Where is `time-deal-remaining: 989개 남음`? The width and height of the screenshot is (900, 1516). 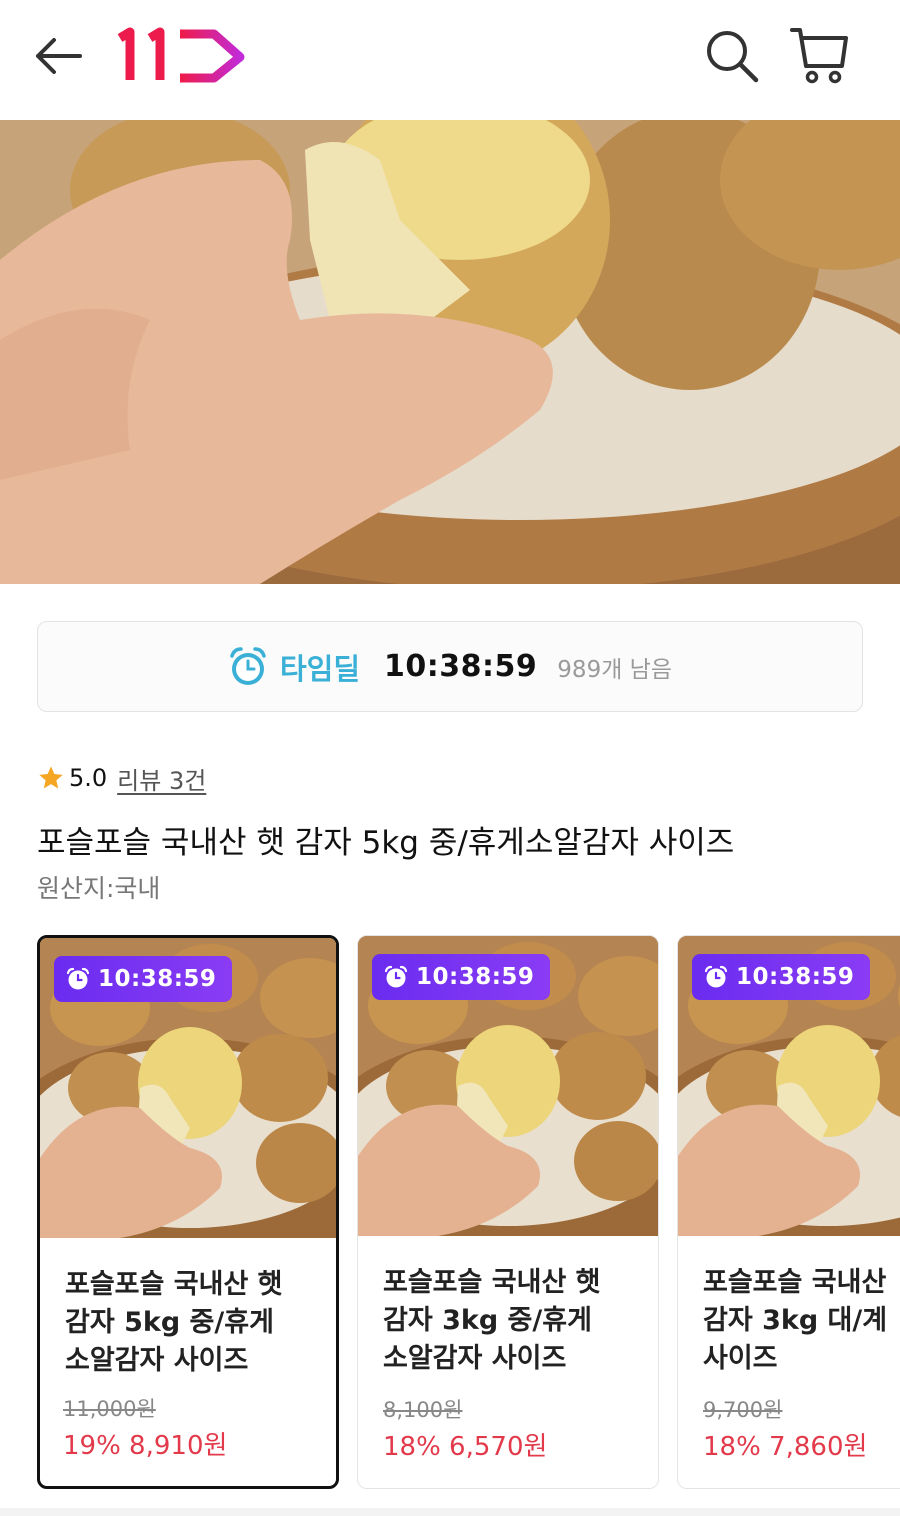
time-deal-remaining: 989개 남음 is located at coordinates (614, 669).